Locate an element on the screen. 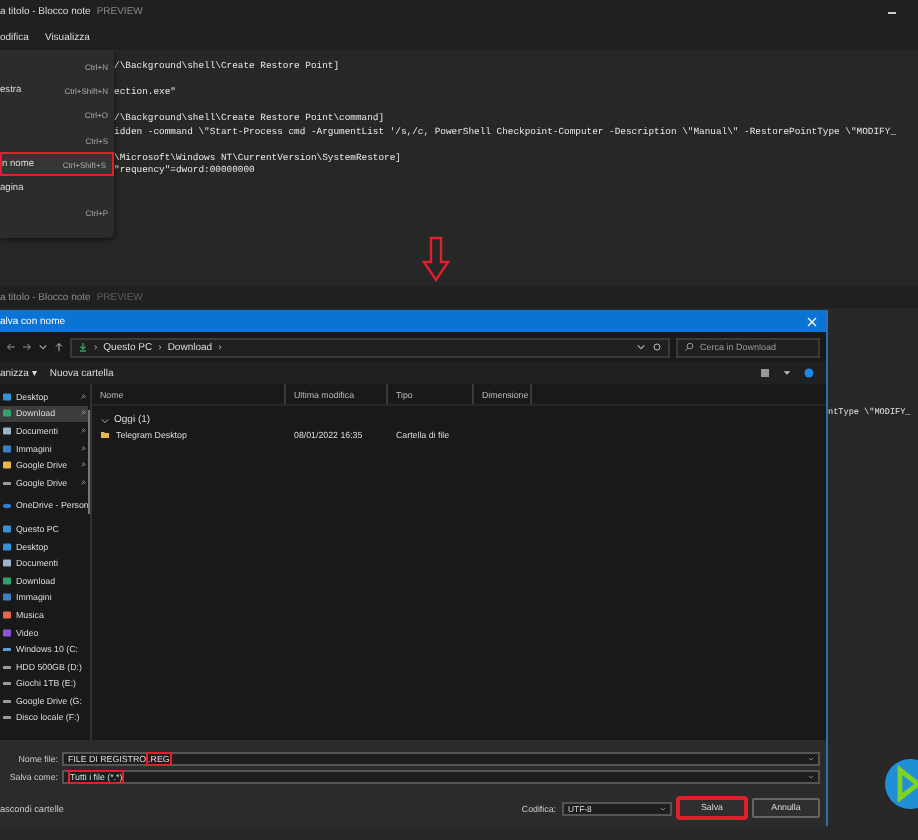 The width and height of the screenshot is (918, 840). arrow-icon is located at coordinates (436, 259).